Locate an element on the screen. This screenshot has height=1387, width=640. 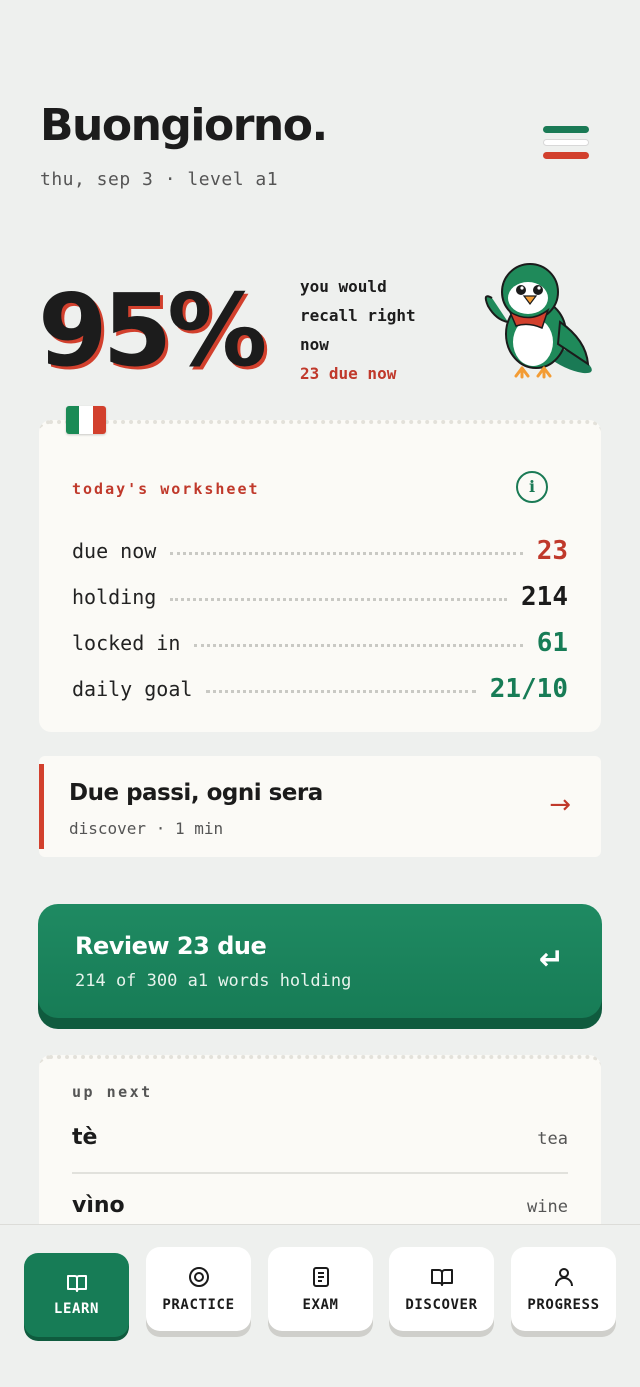
word-english: tea is located at coordinates (552, 1139).